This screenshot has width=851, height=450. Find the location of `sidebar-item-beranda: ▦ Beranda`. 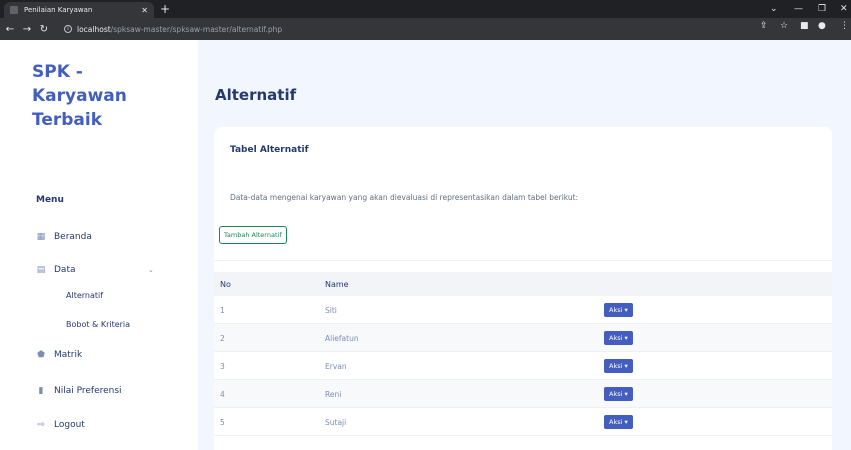

sidebar-item-beranda: ▦ Beranda is located at coordinates (64, 237).